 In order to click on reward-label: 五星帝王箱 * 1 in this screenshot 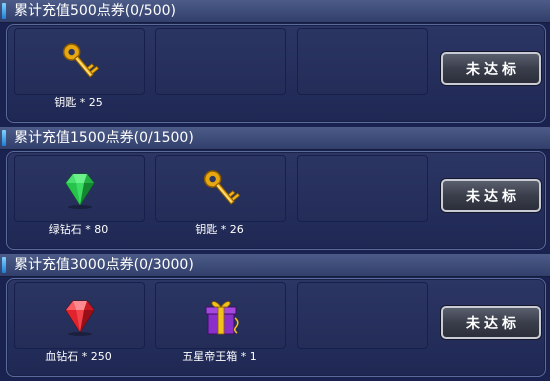, I will do `click(219, 356)`.